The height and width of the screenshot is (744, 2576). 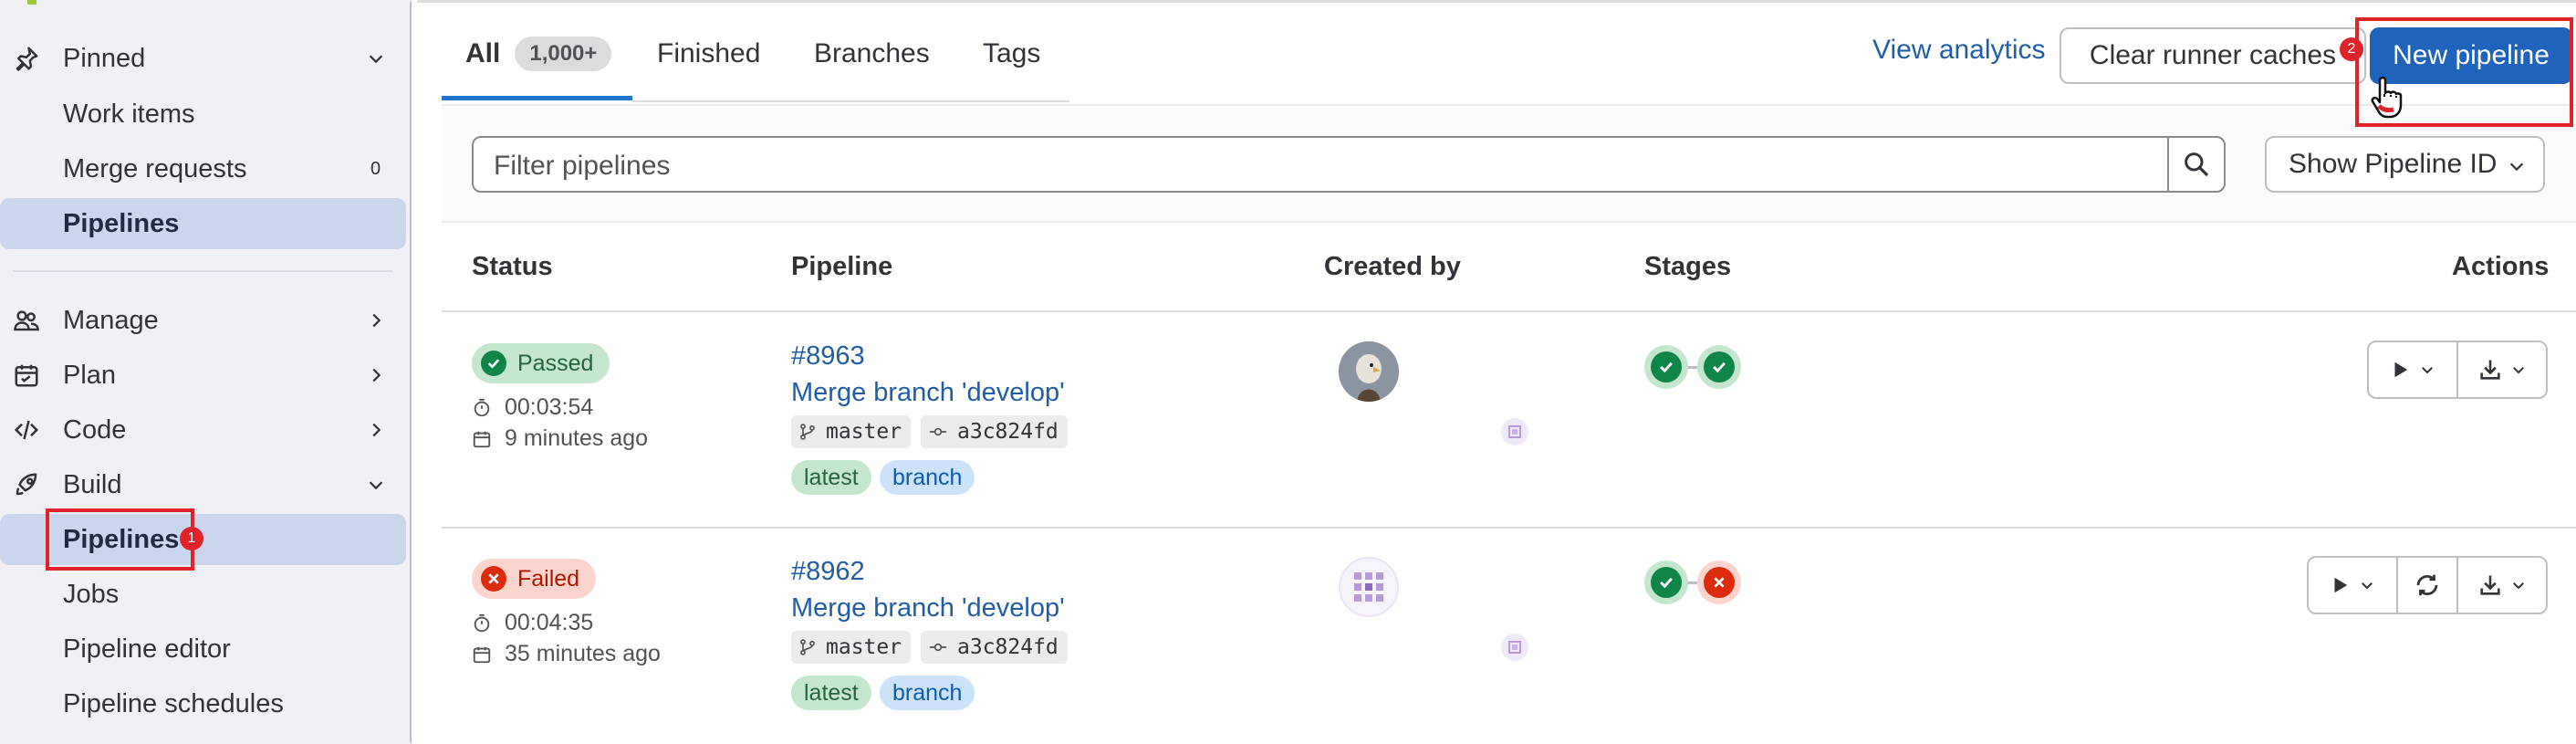 I want to click on pipeline-duration: 00:04:35, so click(x=532, y=623).